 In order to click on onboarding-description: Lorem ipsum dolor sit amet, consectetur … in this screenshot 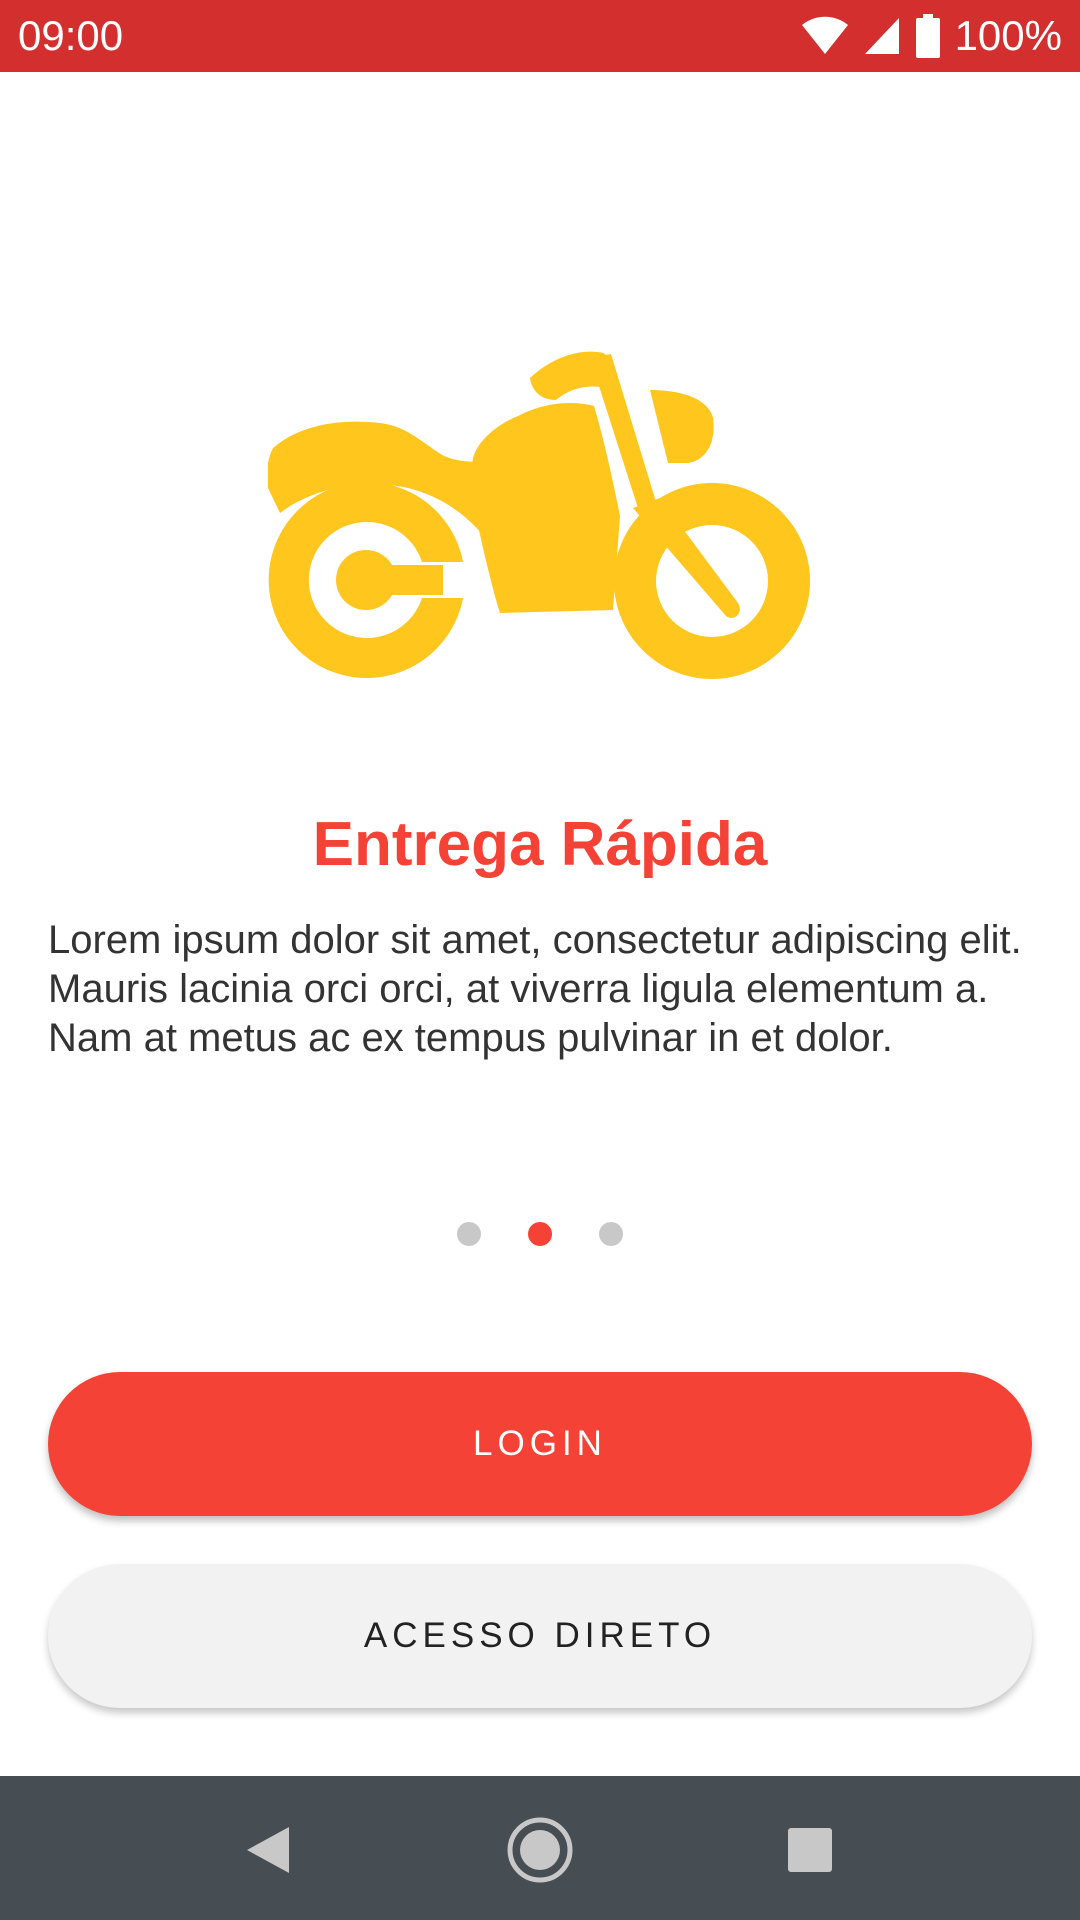, I will do `click(535, 989)`.